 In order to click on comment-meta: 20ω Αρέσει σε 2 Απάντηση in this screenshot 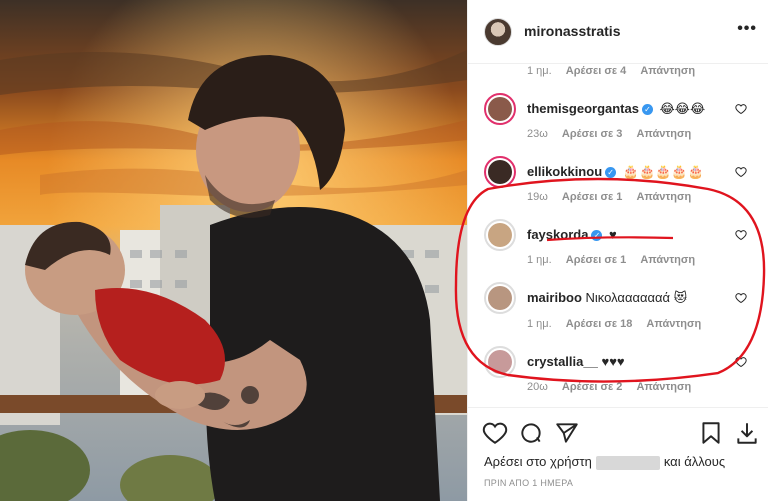, I will do `click(614, 387)`.